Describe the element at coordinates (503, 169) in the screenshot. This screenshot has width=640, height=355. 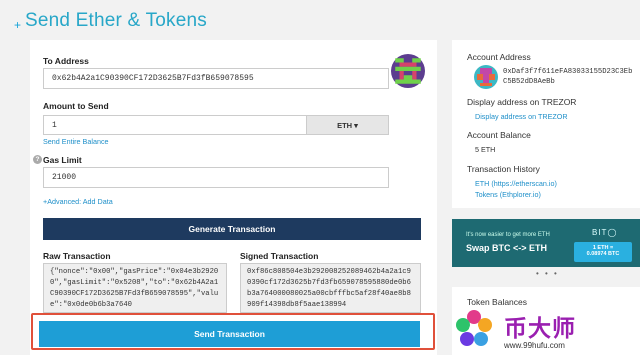
I see `transaction-history-label: Transaction History` at that location.